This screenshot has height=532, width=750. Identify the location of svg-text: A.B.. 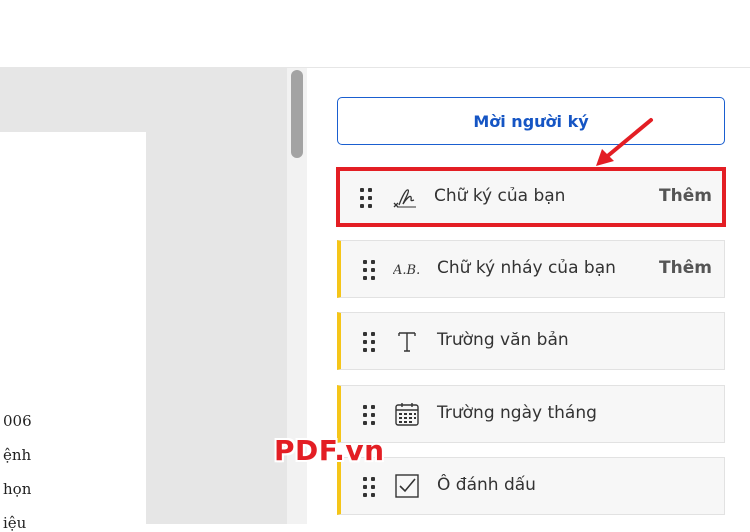
(406, 270).